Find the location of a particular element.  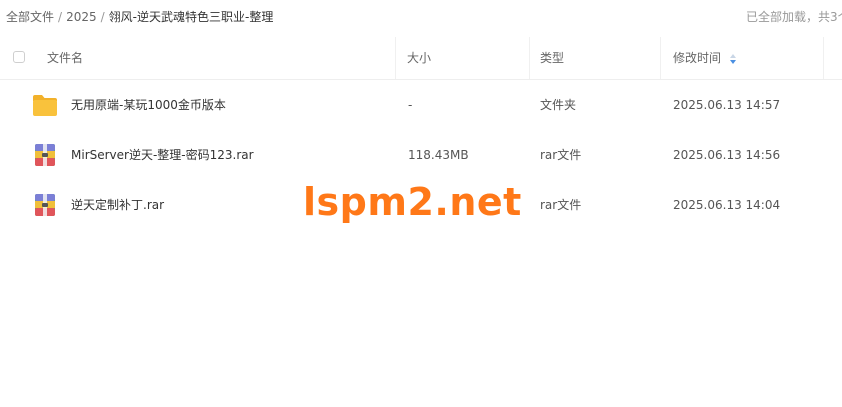

file-modified: 2025.06.13 14:57 is located at coordinates (727, 105).